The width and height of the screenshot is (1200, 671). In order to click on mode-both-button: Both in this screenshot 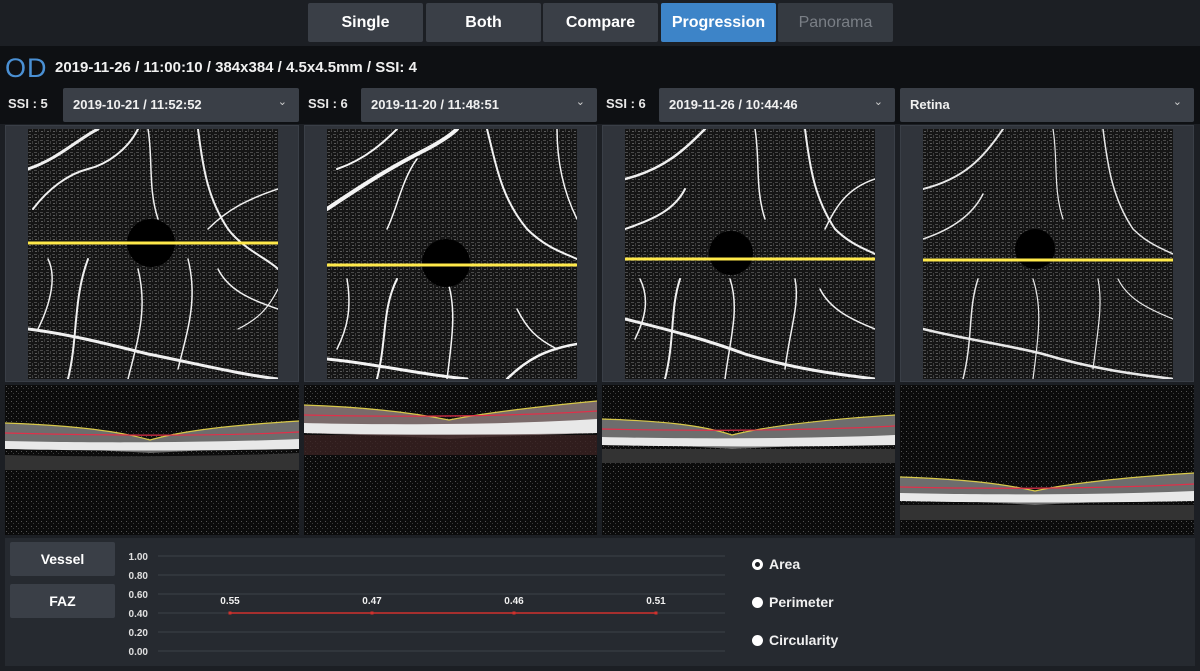, I will do `click(483, 22)`.